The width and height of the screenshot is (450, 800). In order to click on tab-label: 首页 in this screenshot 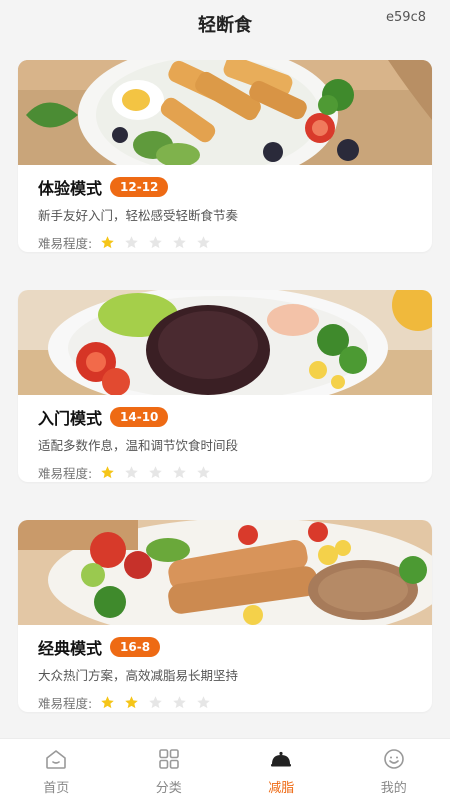, I will do `click(56, 788)`.